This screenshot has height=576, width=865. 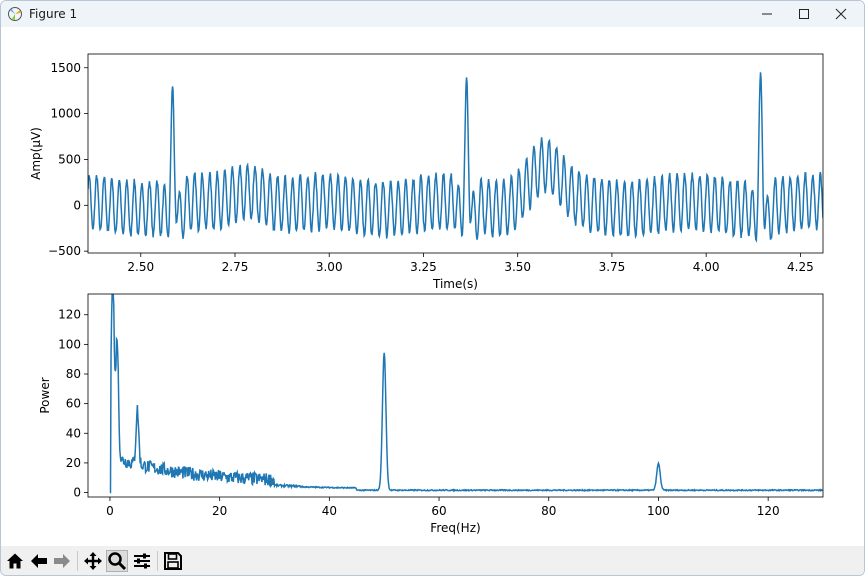 I want to click on x-tick-label: 3.50, so click(x=517, y=267).